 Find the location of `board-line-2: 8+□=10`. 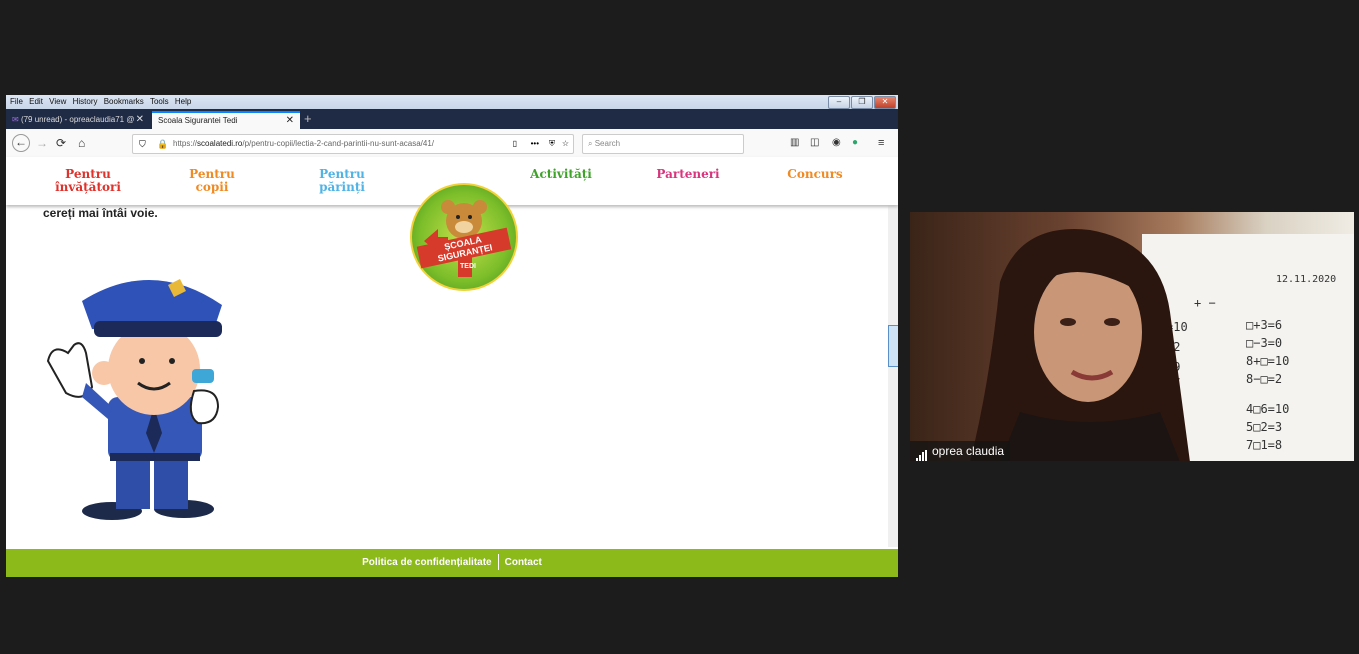

board-line-2: 8+□=10 is located at coordinates (1268, 361).